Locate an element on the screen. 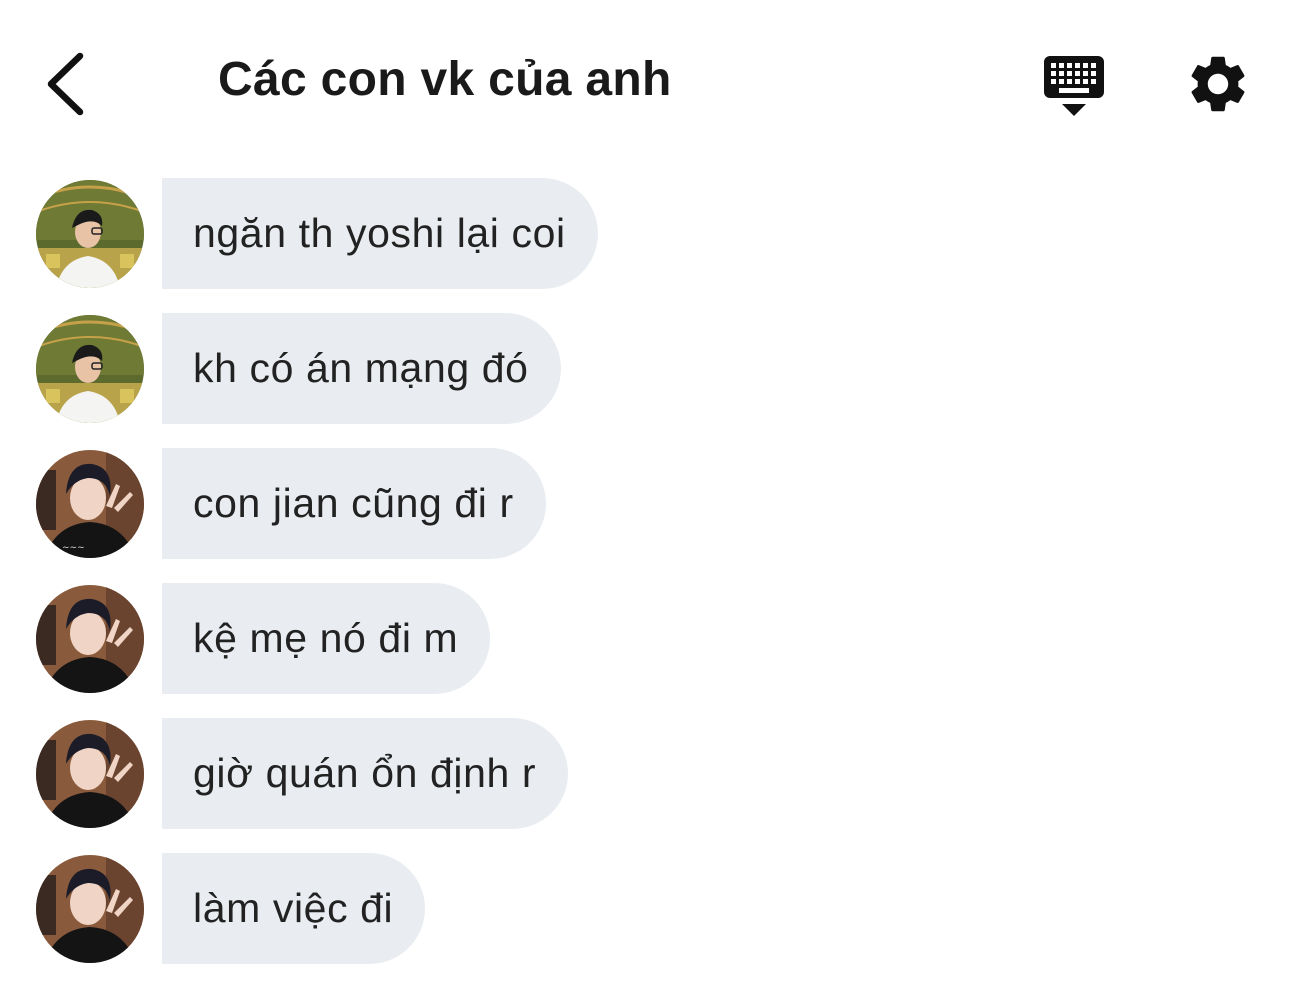 The height and width of the screenshot is (989, 1290). message-bubble: làm việc đi is located at coordinates (294, 908).